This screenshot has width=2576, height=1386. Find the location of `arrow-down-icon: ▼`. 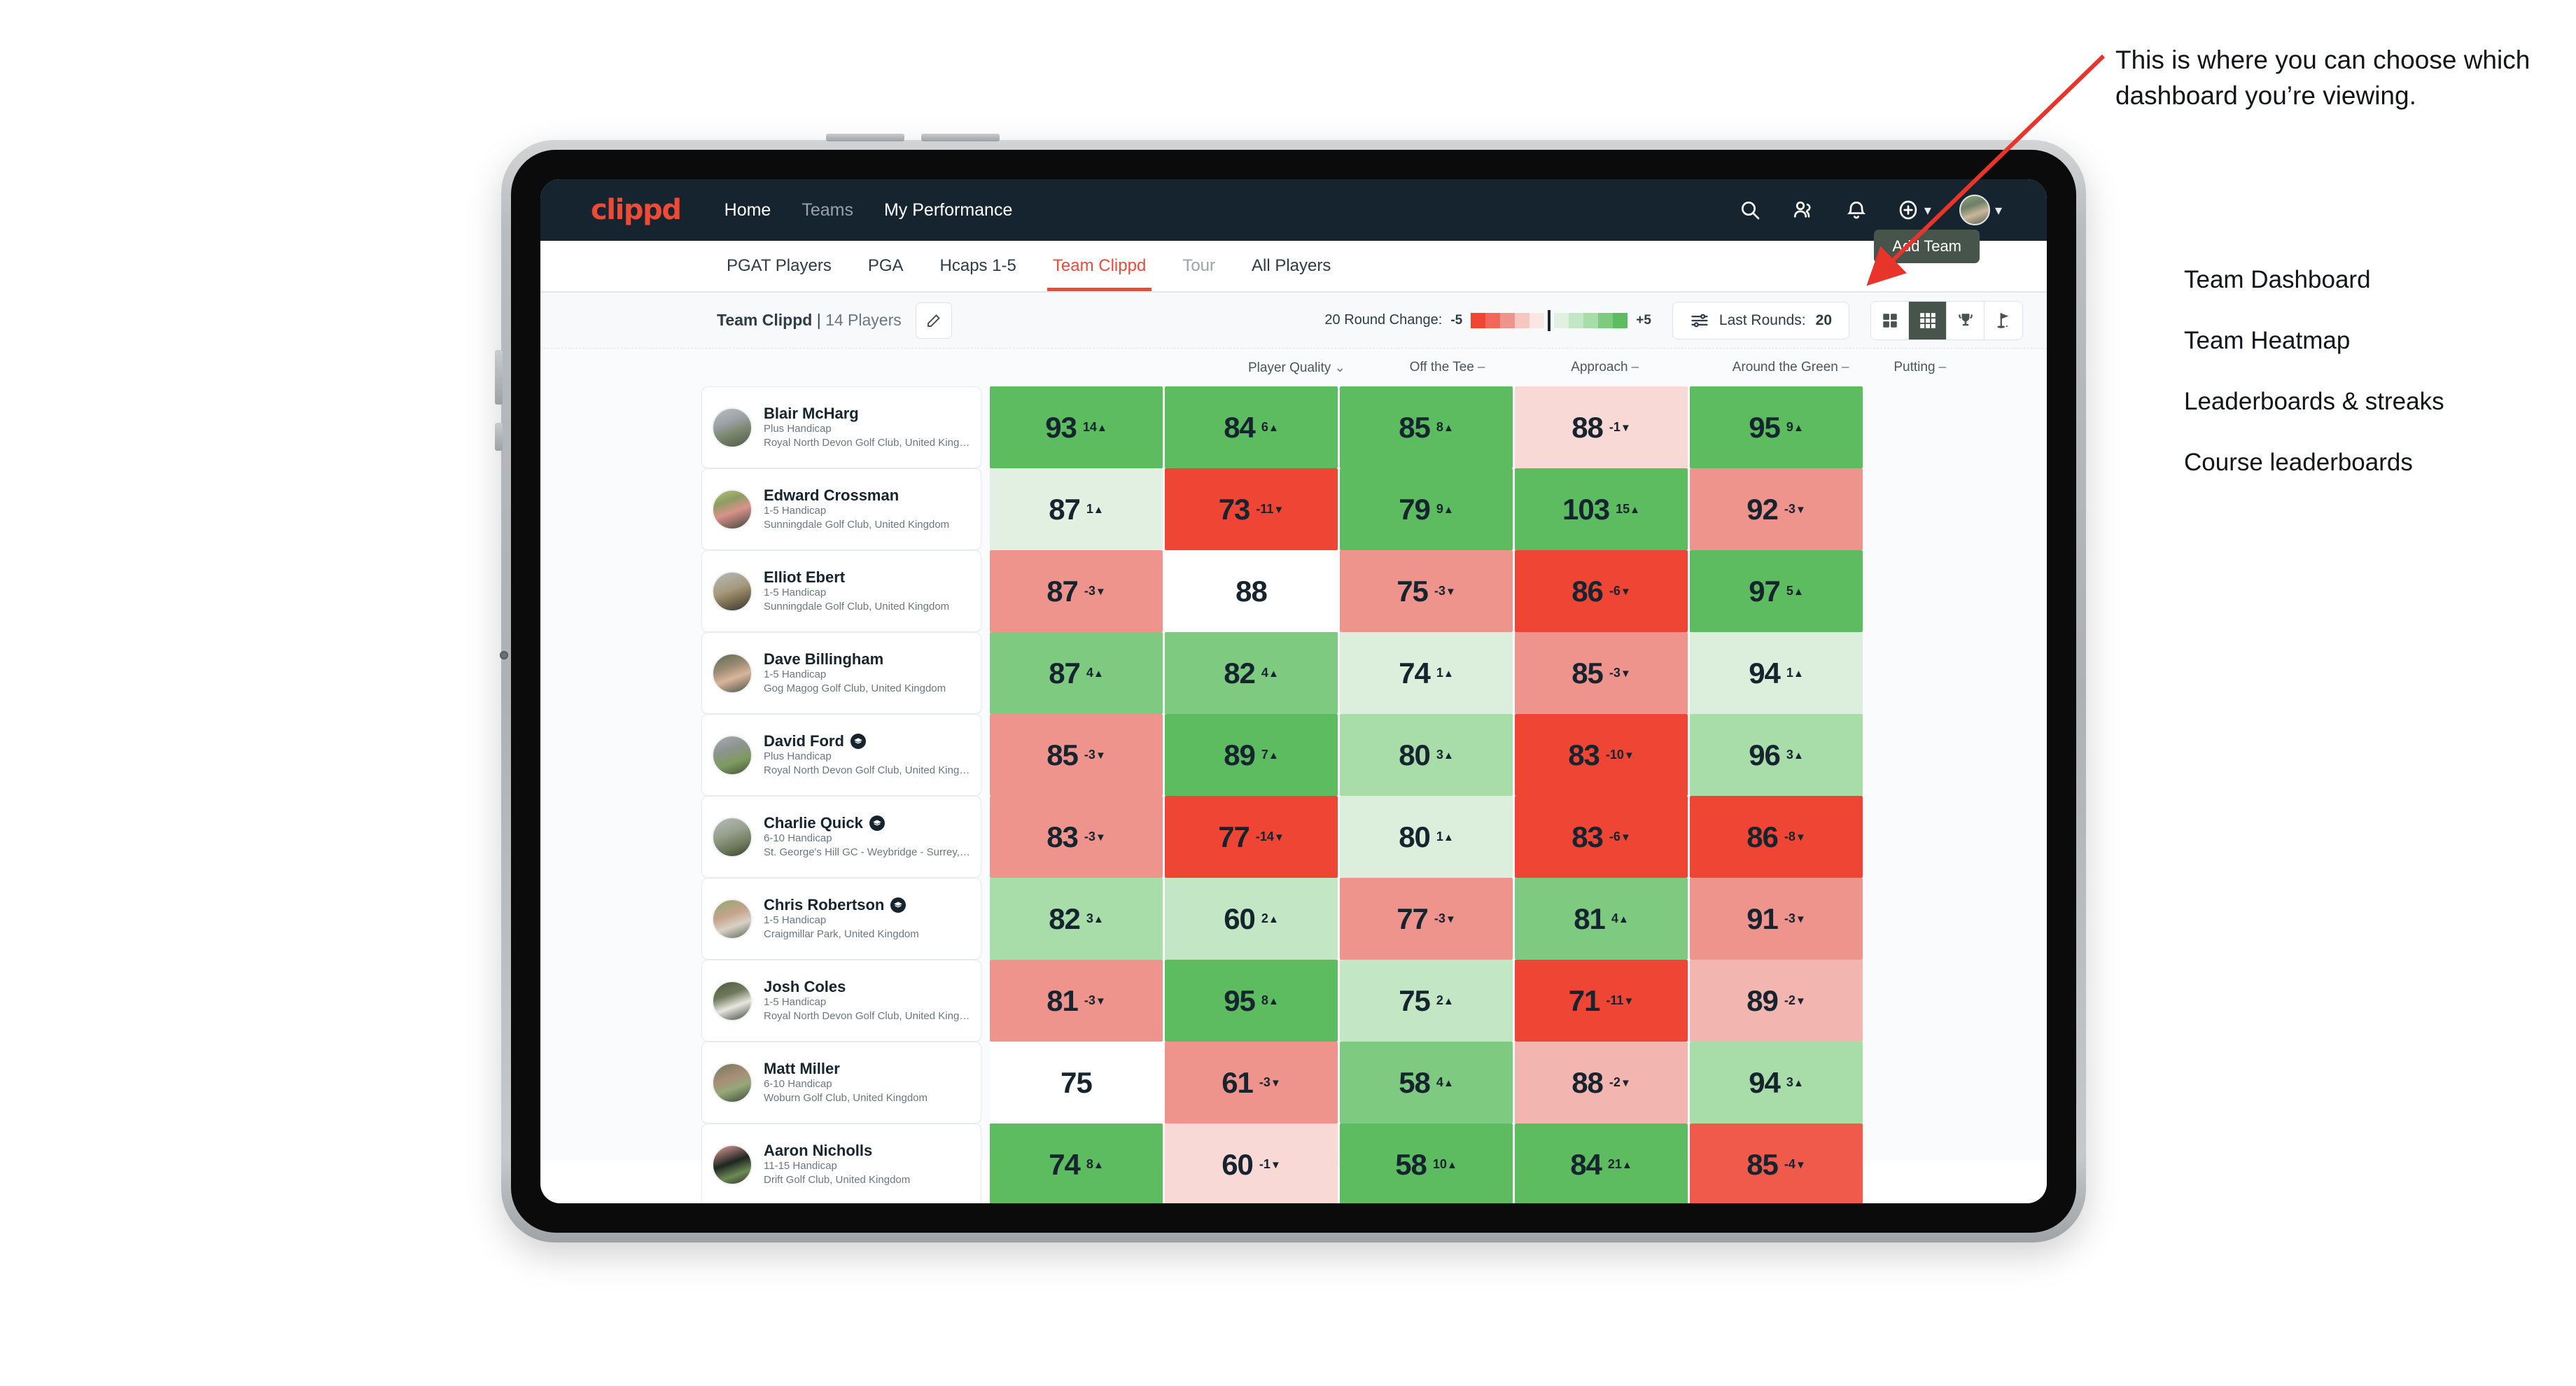

arrow-down-icon: ▼ is located at coordinates (1625, 674).